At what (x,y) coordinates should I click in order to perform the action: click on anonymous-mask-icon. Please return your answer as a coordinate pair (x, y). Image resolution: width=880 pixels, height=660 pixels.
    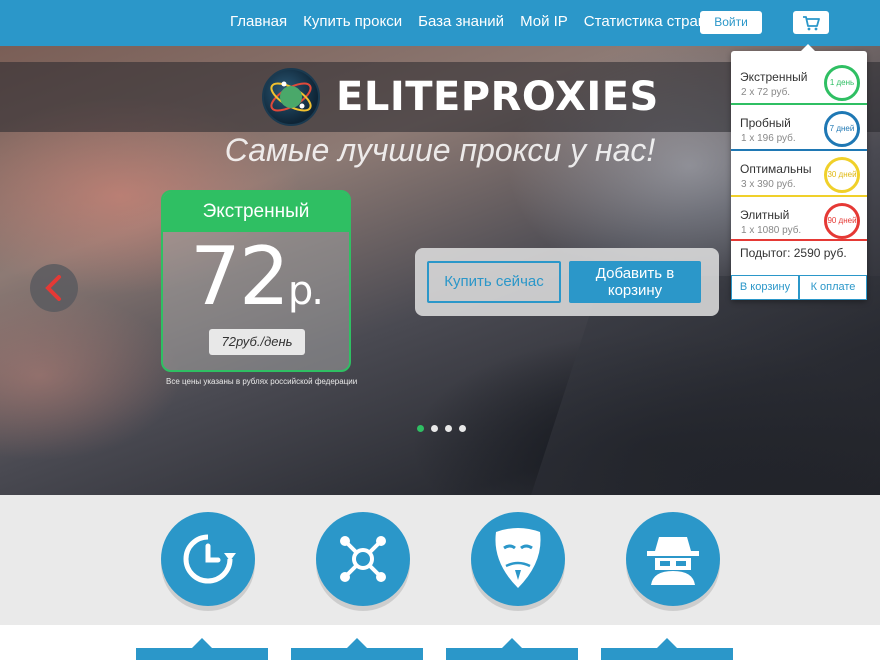
    Looking at the image, I should click on (518, 558).